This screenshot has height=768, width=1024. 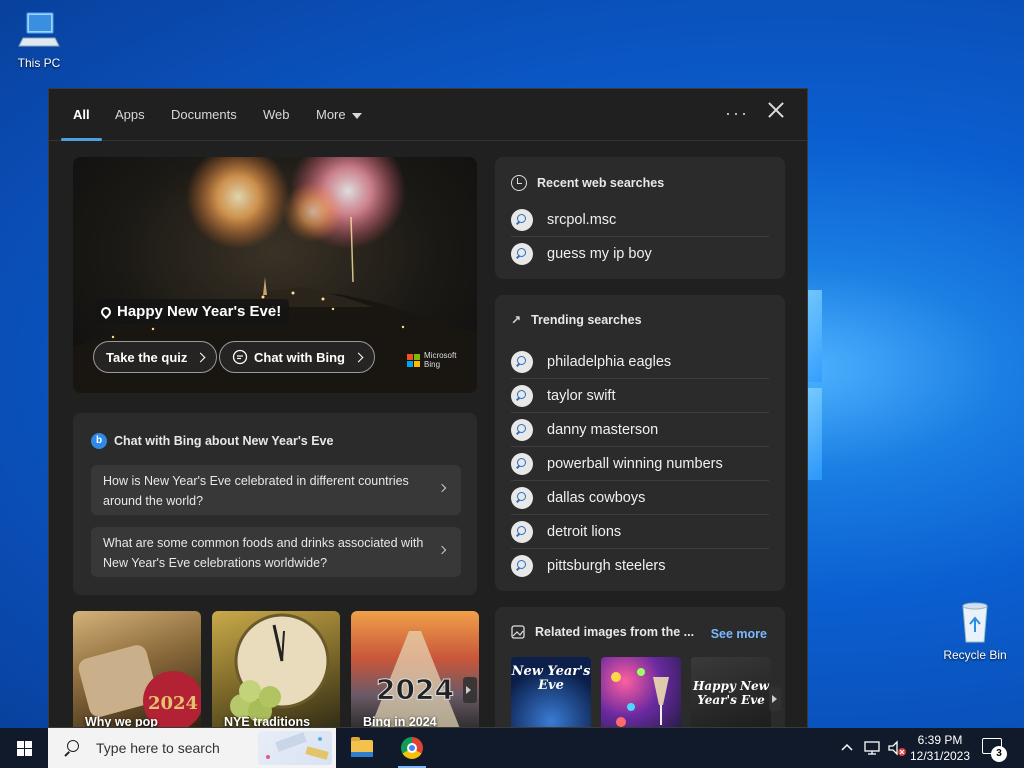 I want to click on related-image-3: Happy New Year's Eve, so click(x=731, y=692).